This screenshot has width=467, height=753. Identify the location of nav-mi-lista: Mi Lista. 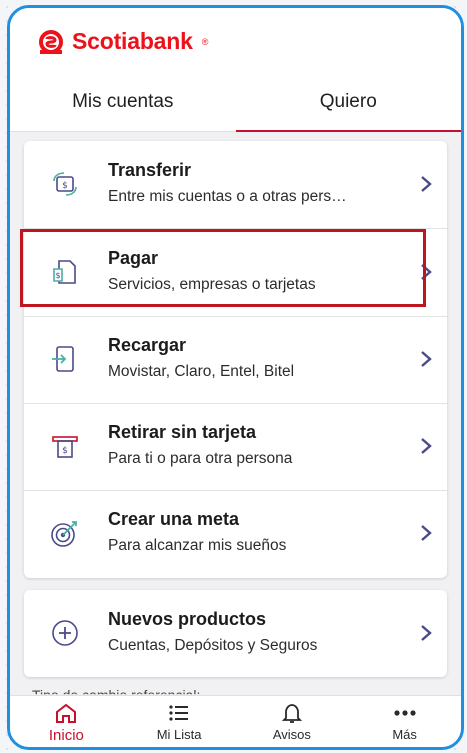
(179, 721).